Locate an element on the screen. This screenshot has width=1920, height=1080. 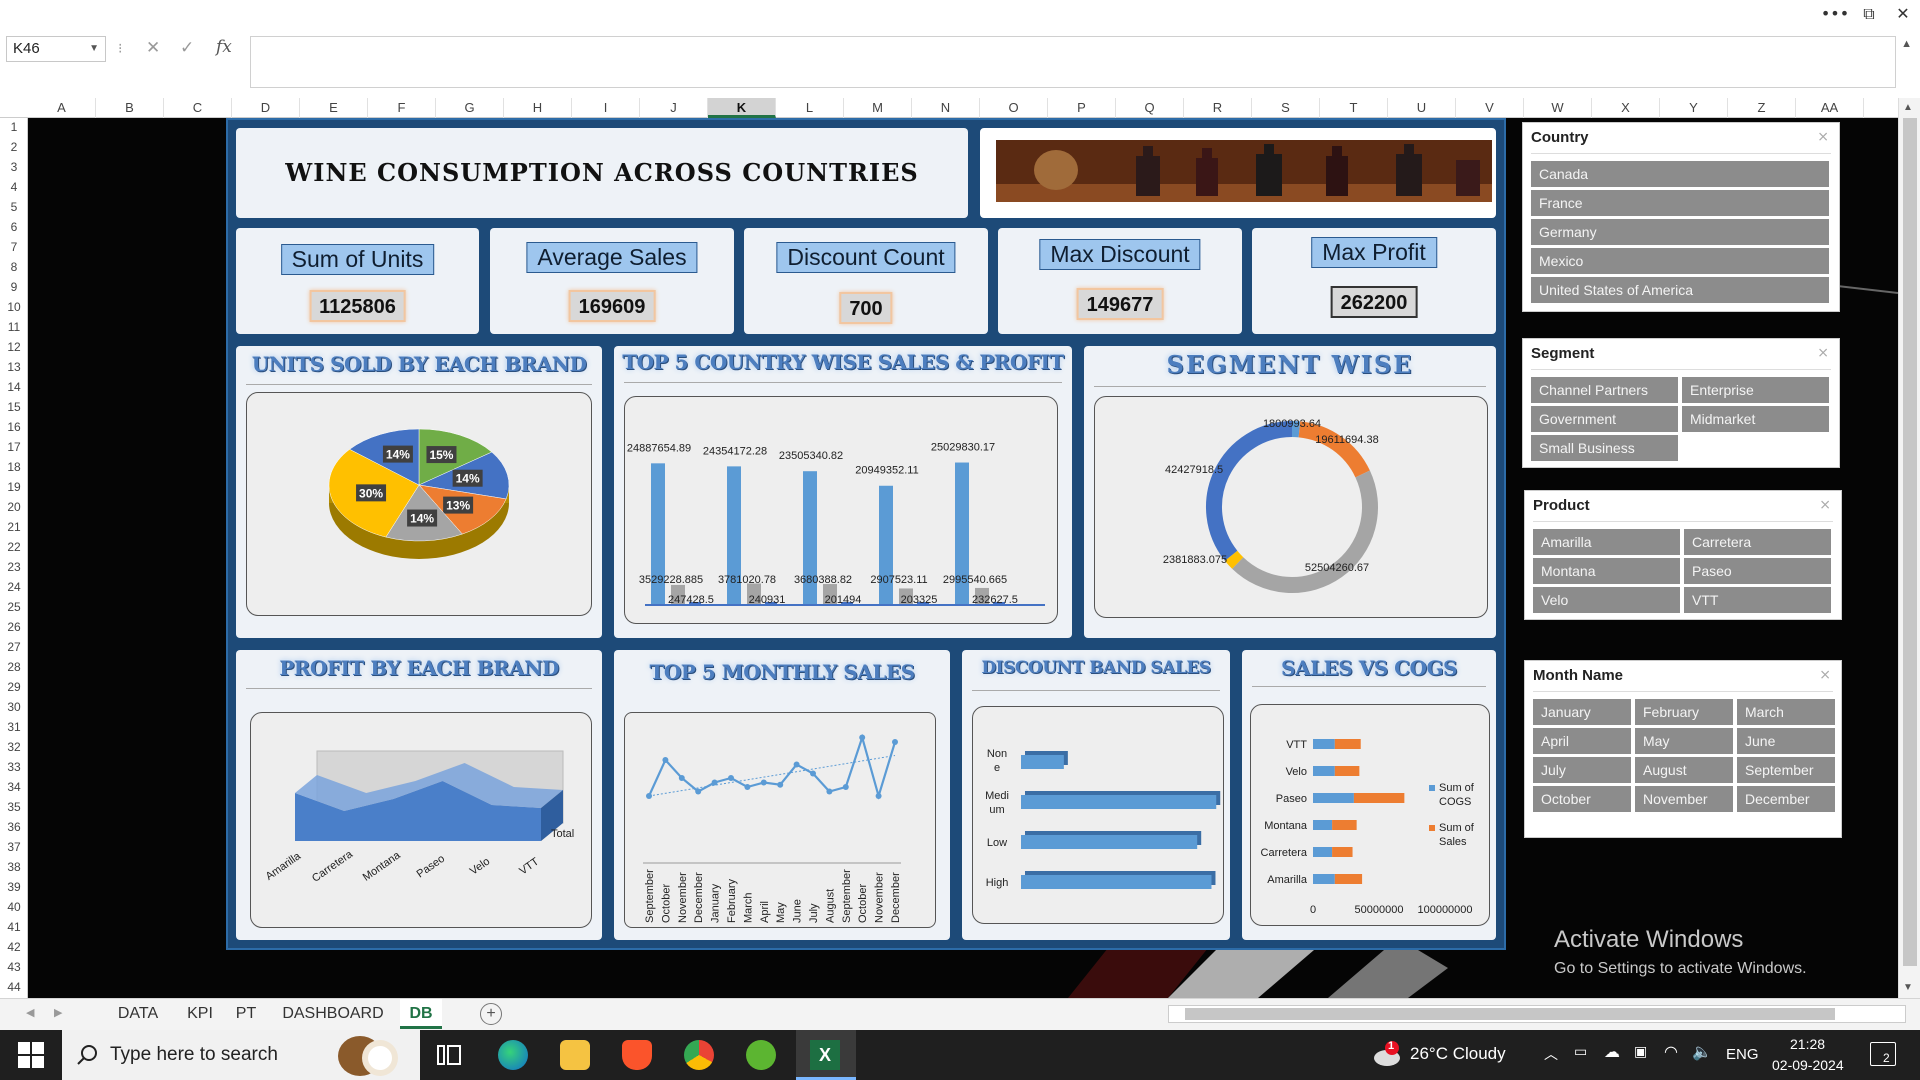
row-header-28: 28 is located at coordinates (14, 667).